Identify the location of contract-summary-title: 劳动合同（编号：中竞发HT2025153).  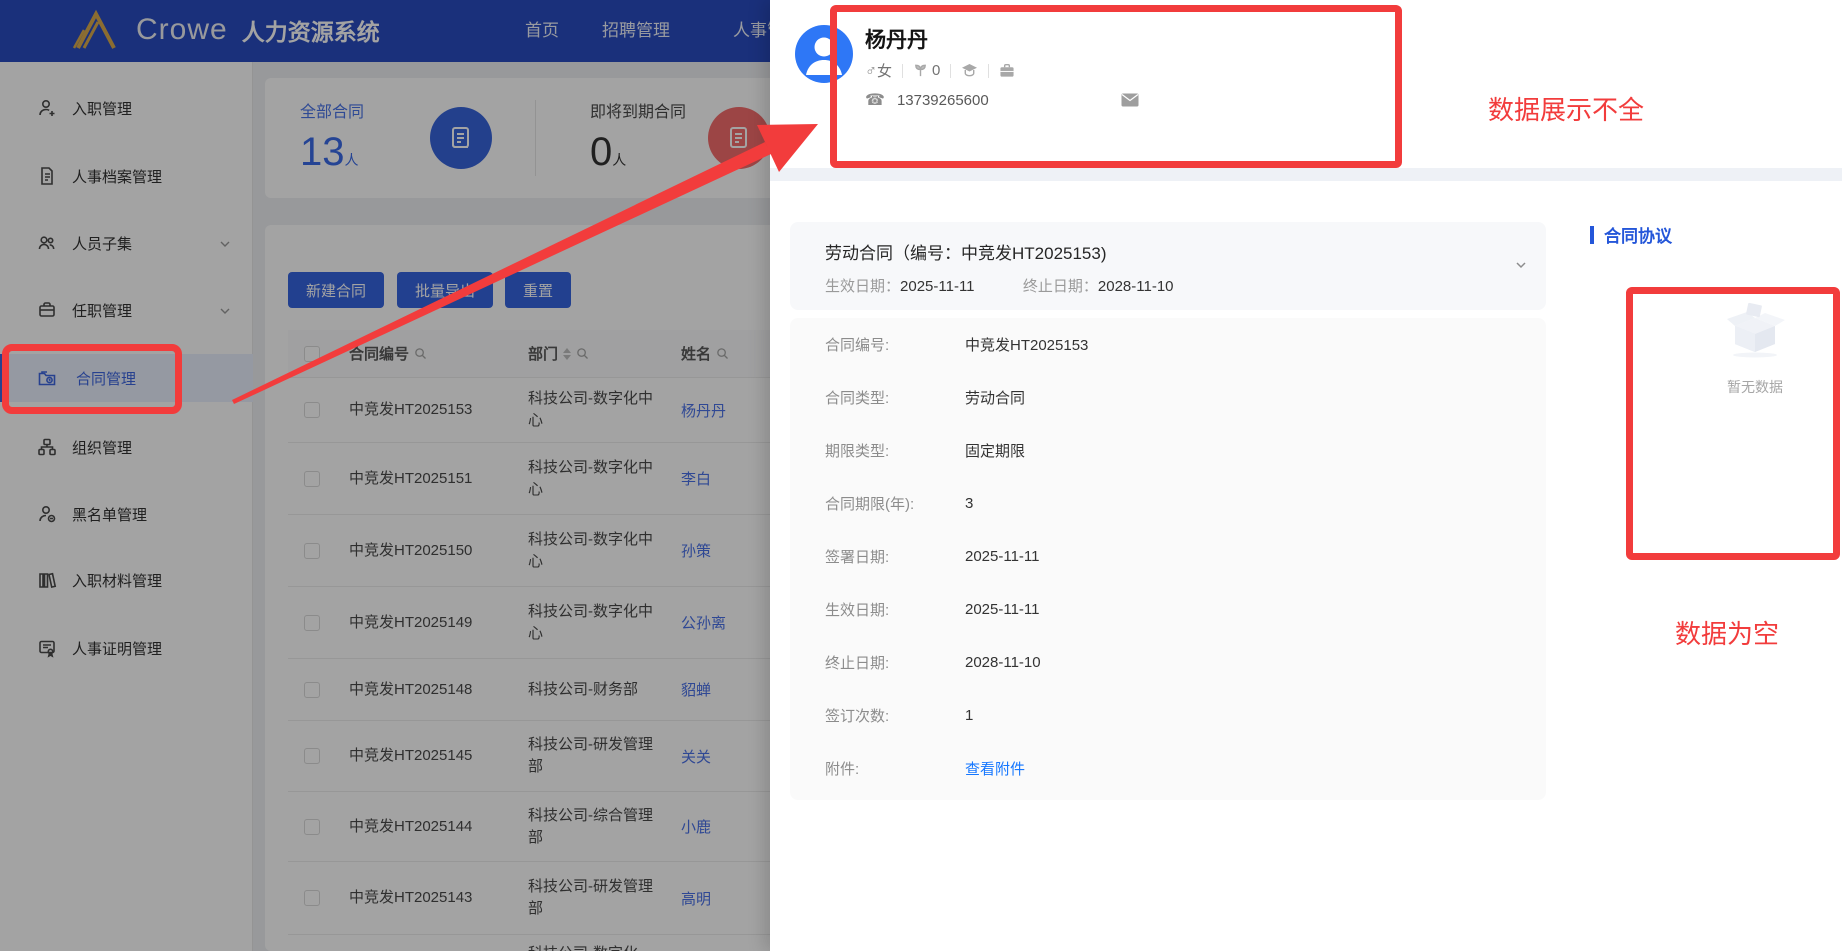
(966, 253).